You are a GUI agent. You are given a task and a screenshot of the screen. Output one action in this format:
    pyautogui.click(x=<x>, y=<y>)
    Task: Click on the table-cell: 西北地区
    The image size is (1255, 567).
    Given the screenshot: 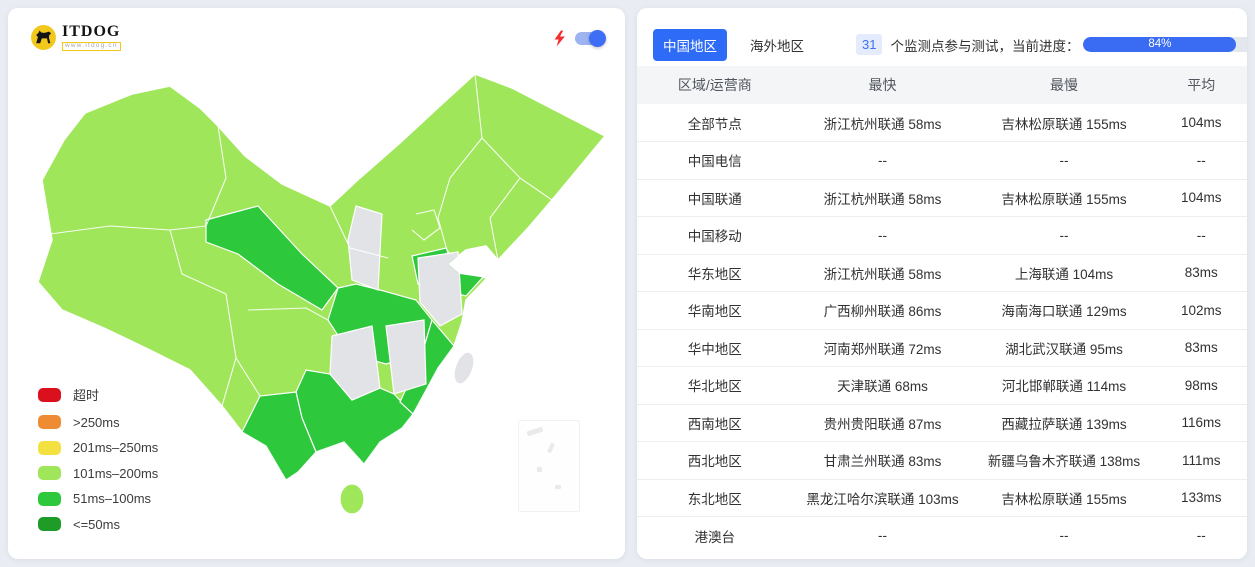 What is the action you would take?
    pyautogui.click(x=715, y=460)
    